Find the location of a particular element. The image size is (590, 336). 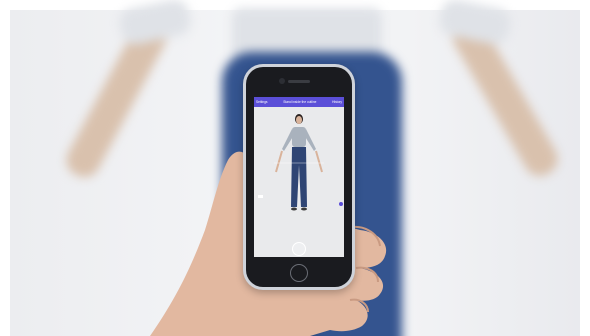

shutter-circle-icon is located at coordinates (299, 249).